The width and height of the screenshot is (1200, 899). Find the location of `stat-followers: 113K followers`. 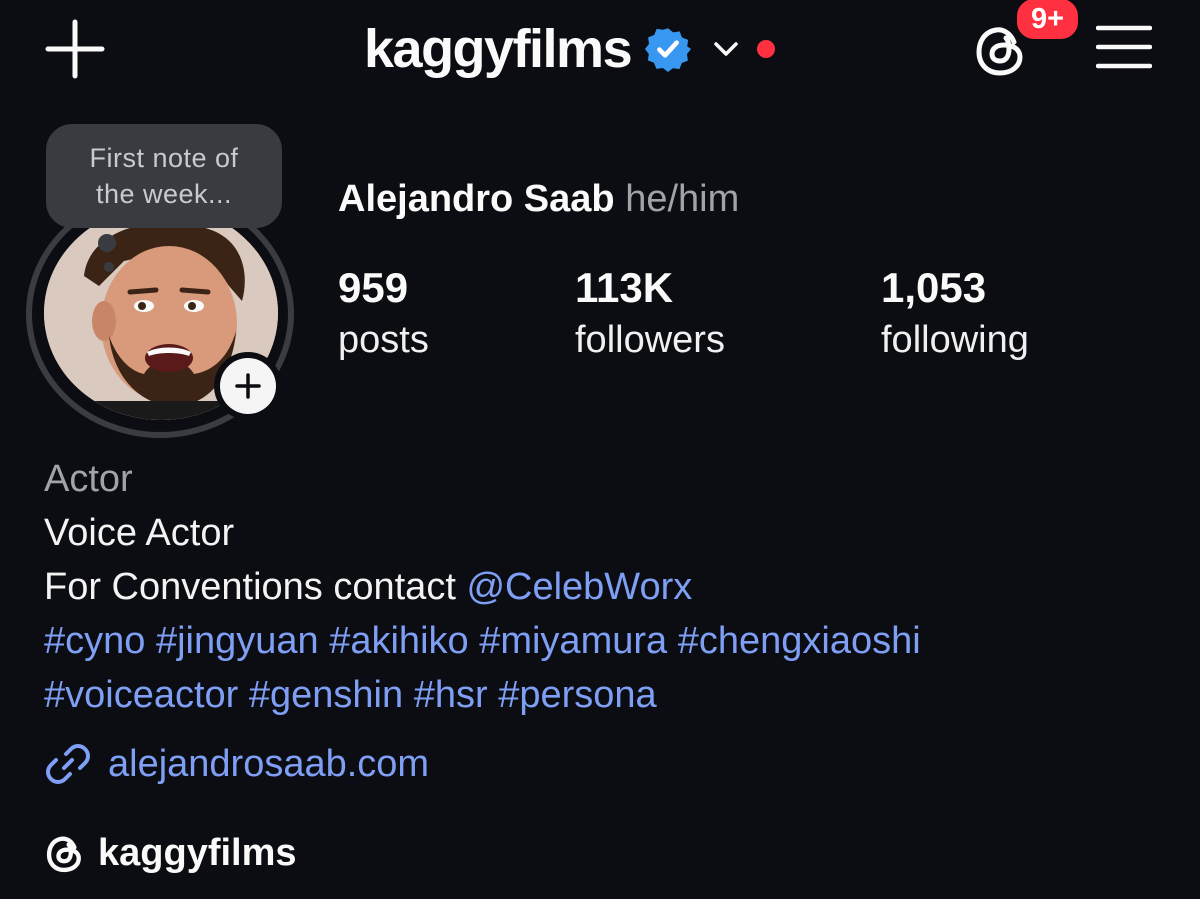

stat-followers: 113K followers is located at coordinates (650, 314).